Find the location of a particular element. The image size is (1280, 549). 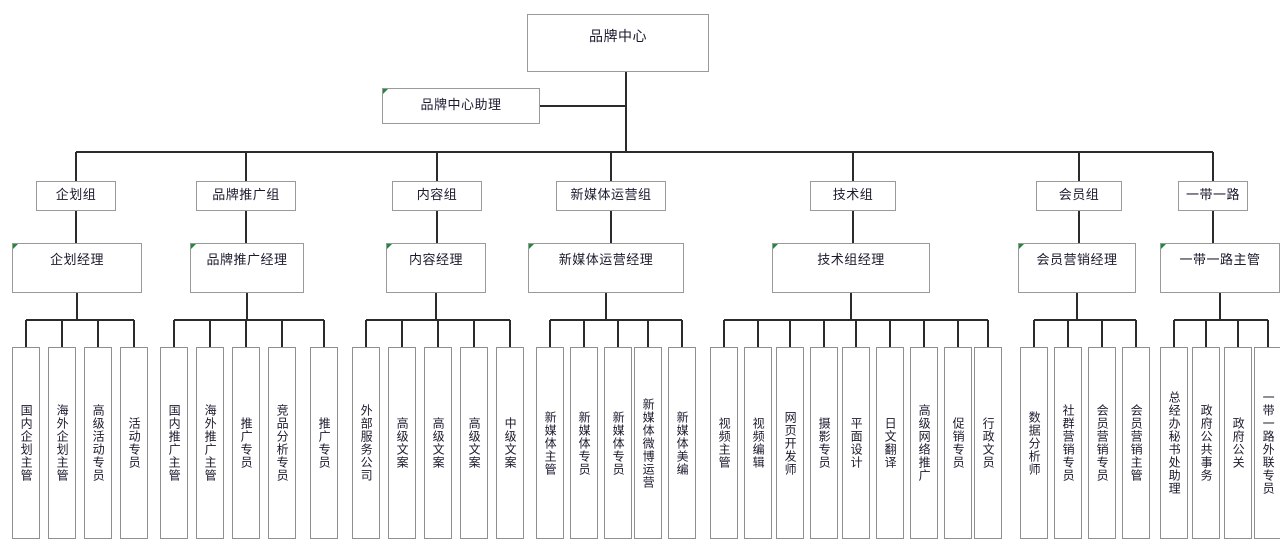

leaf-node-2-4: 中级文案 is located at coordinates (510, 443).